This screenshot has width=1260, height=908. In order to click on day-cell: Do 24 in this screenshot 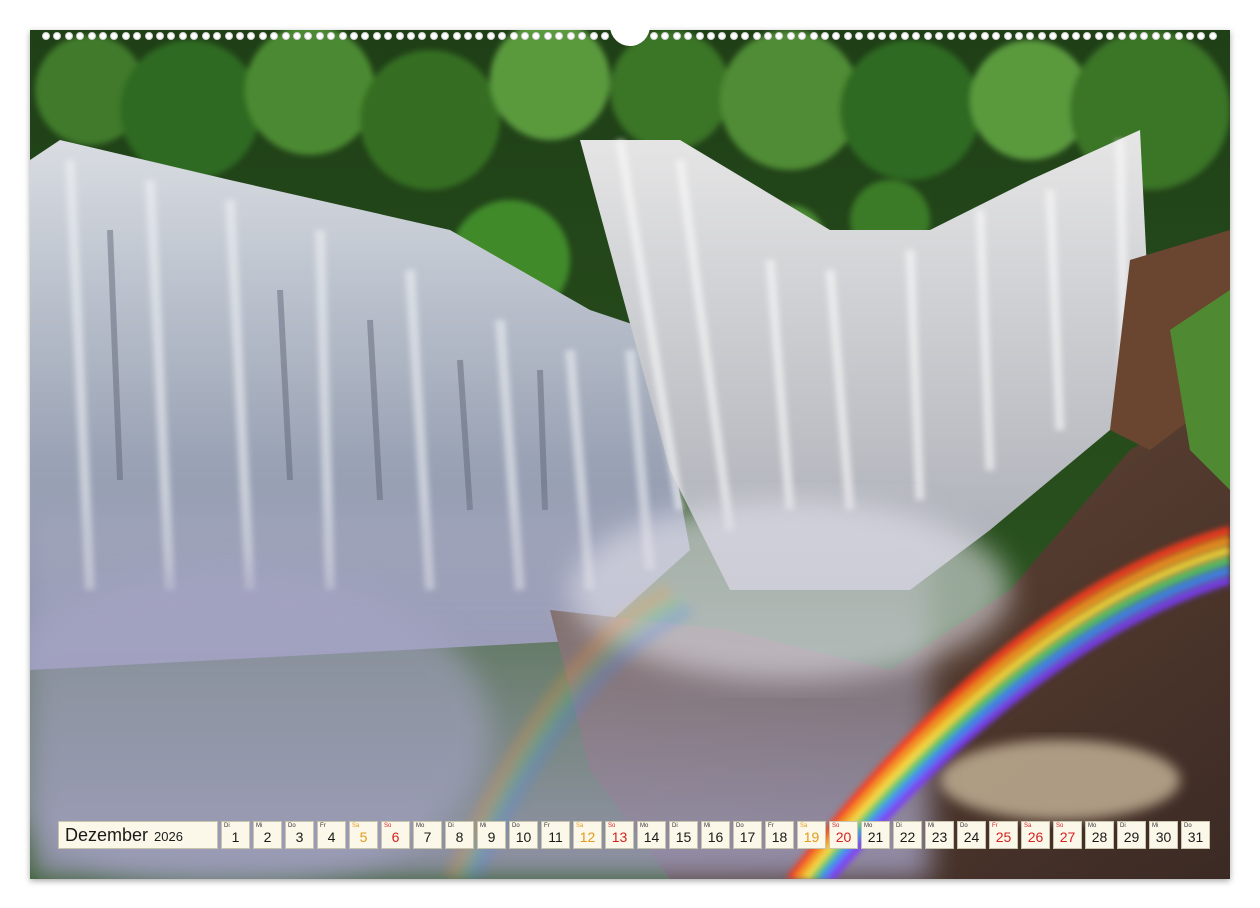, I will do `click(971, 835)`.